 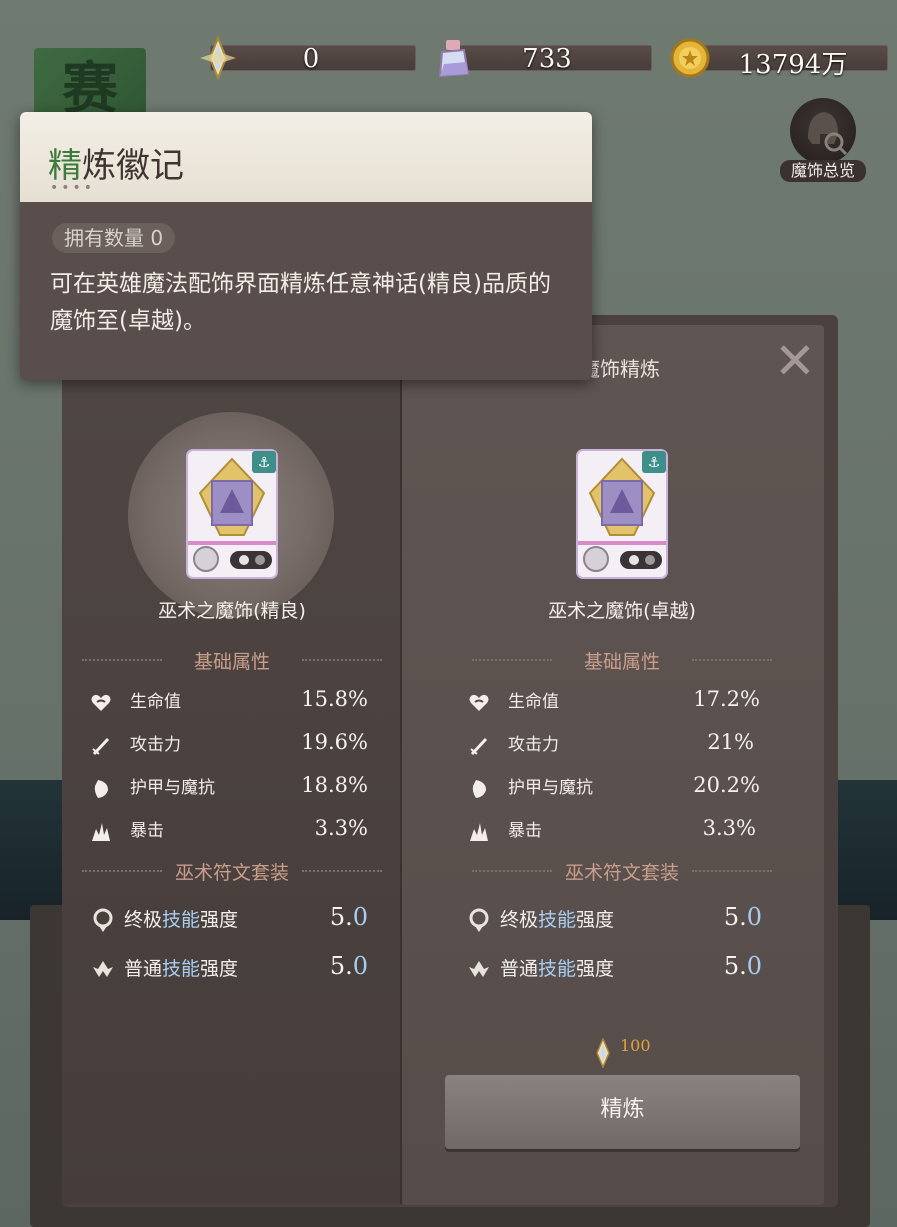 What do you see at coordinates (229, 702) in the screenshot?
I see `stat-row: 生命值 15.8%` at bounding box center [229, 702].